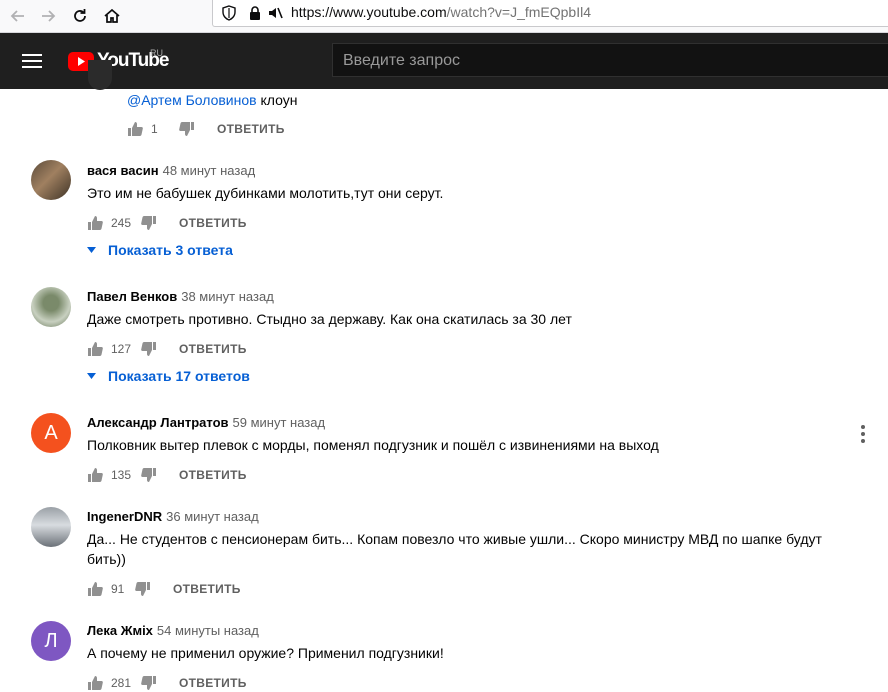  I want to click on search-placeholder: Введите запрос, so click(401, 60).